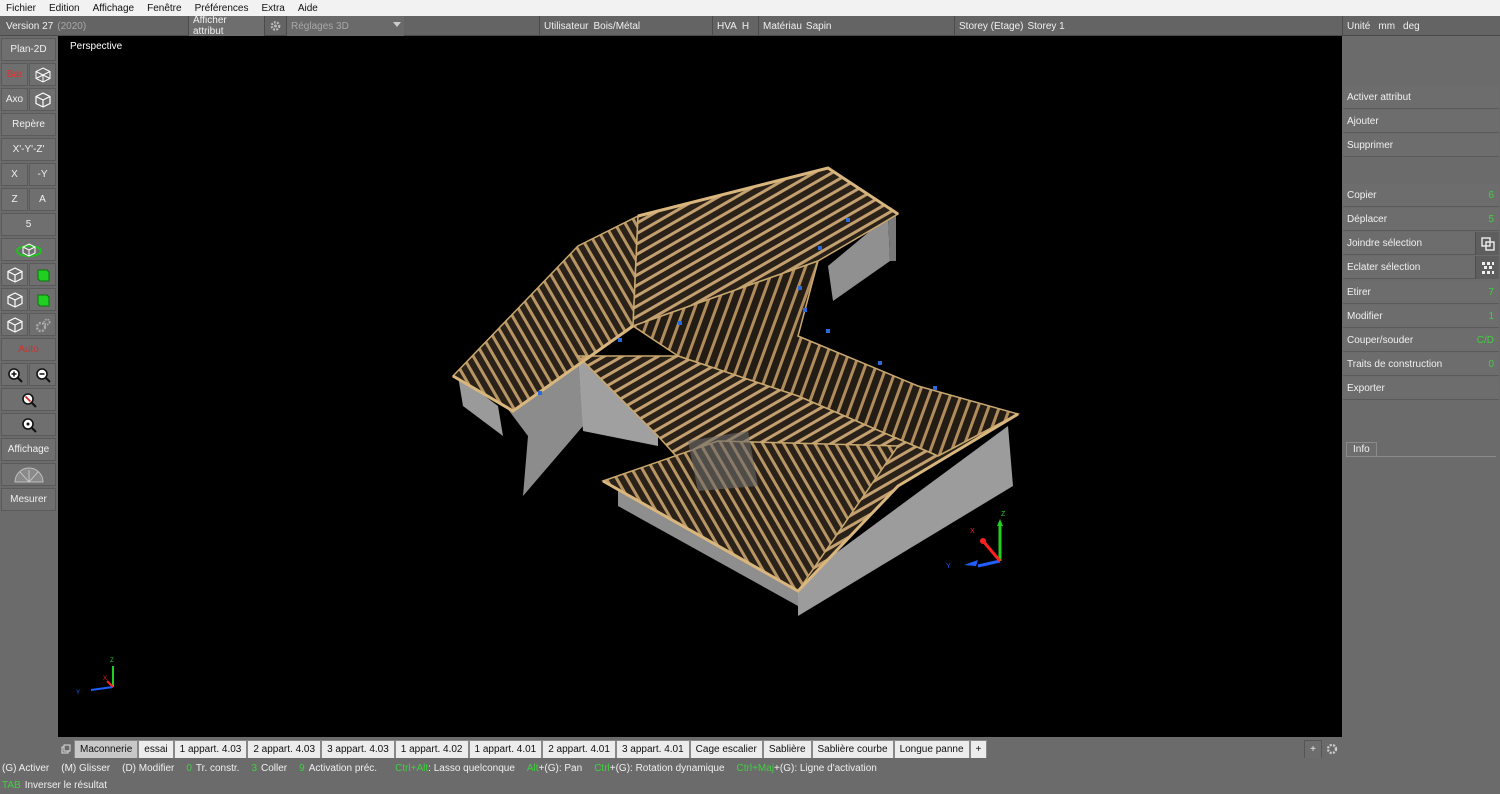 This screenshot has height=794, width=1500. I want to click on affichage-button: Affichage, so click(28, 449).